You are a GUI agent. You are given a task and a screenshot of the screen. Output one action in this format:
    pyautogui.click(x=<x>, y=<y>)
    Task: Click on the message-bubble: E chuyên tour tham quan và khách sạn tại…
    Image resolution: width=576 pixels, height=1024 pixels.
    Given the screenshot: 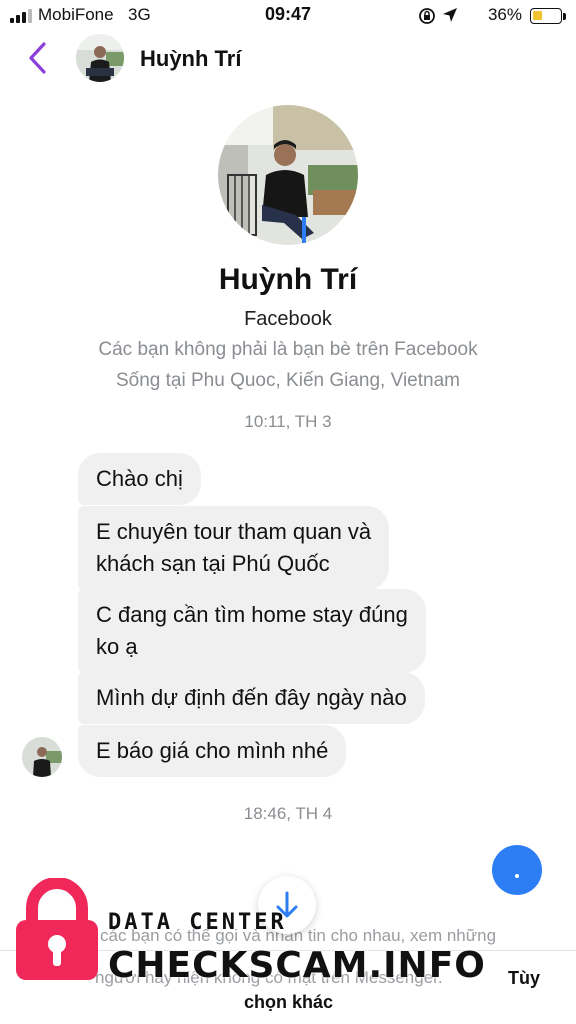 What is the action you would take?
    pyautogui.click(x=234, y=548)
    